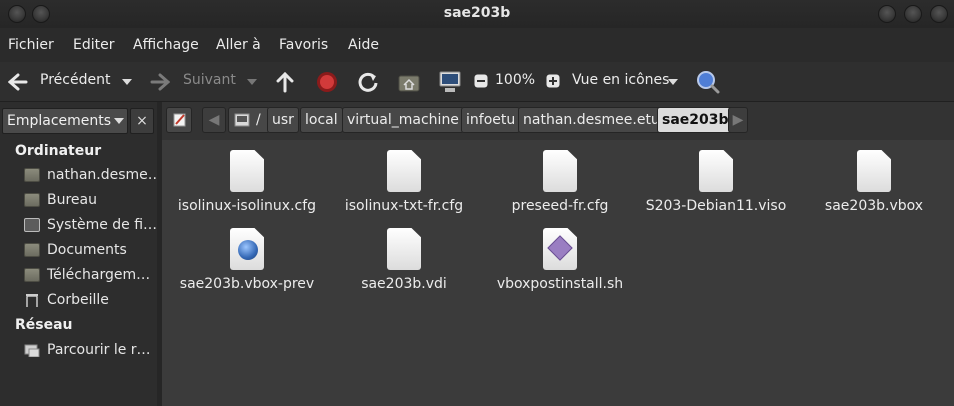  What do you see at coordinates (160, 82) in the screenshot?
I see `forward-arrow-icon` at bounding box center [160, 82].